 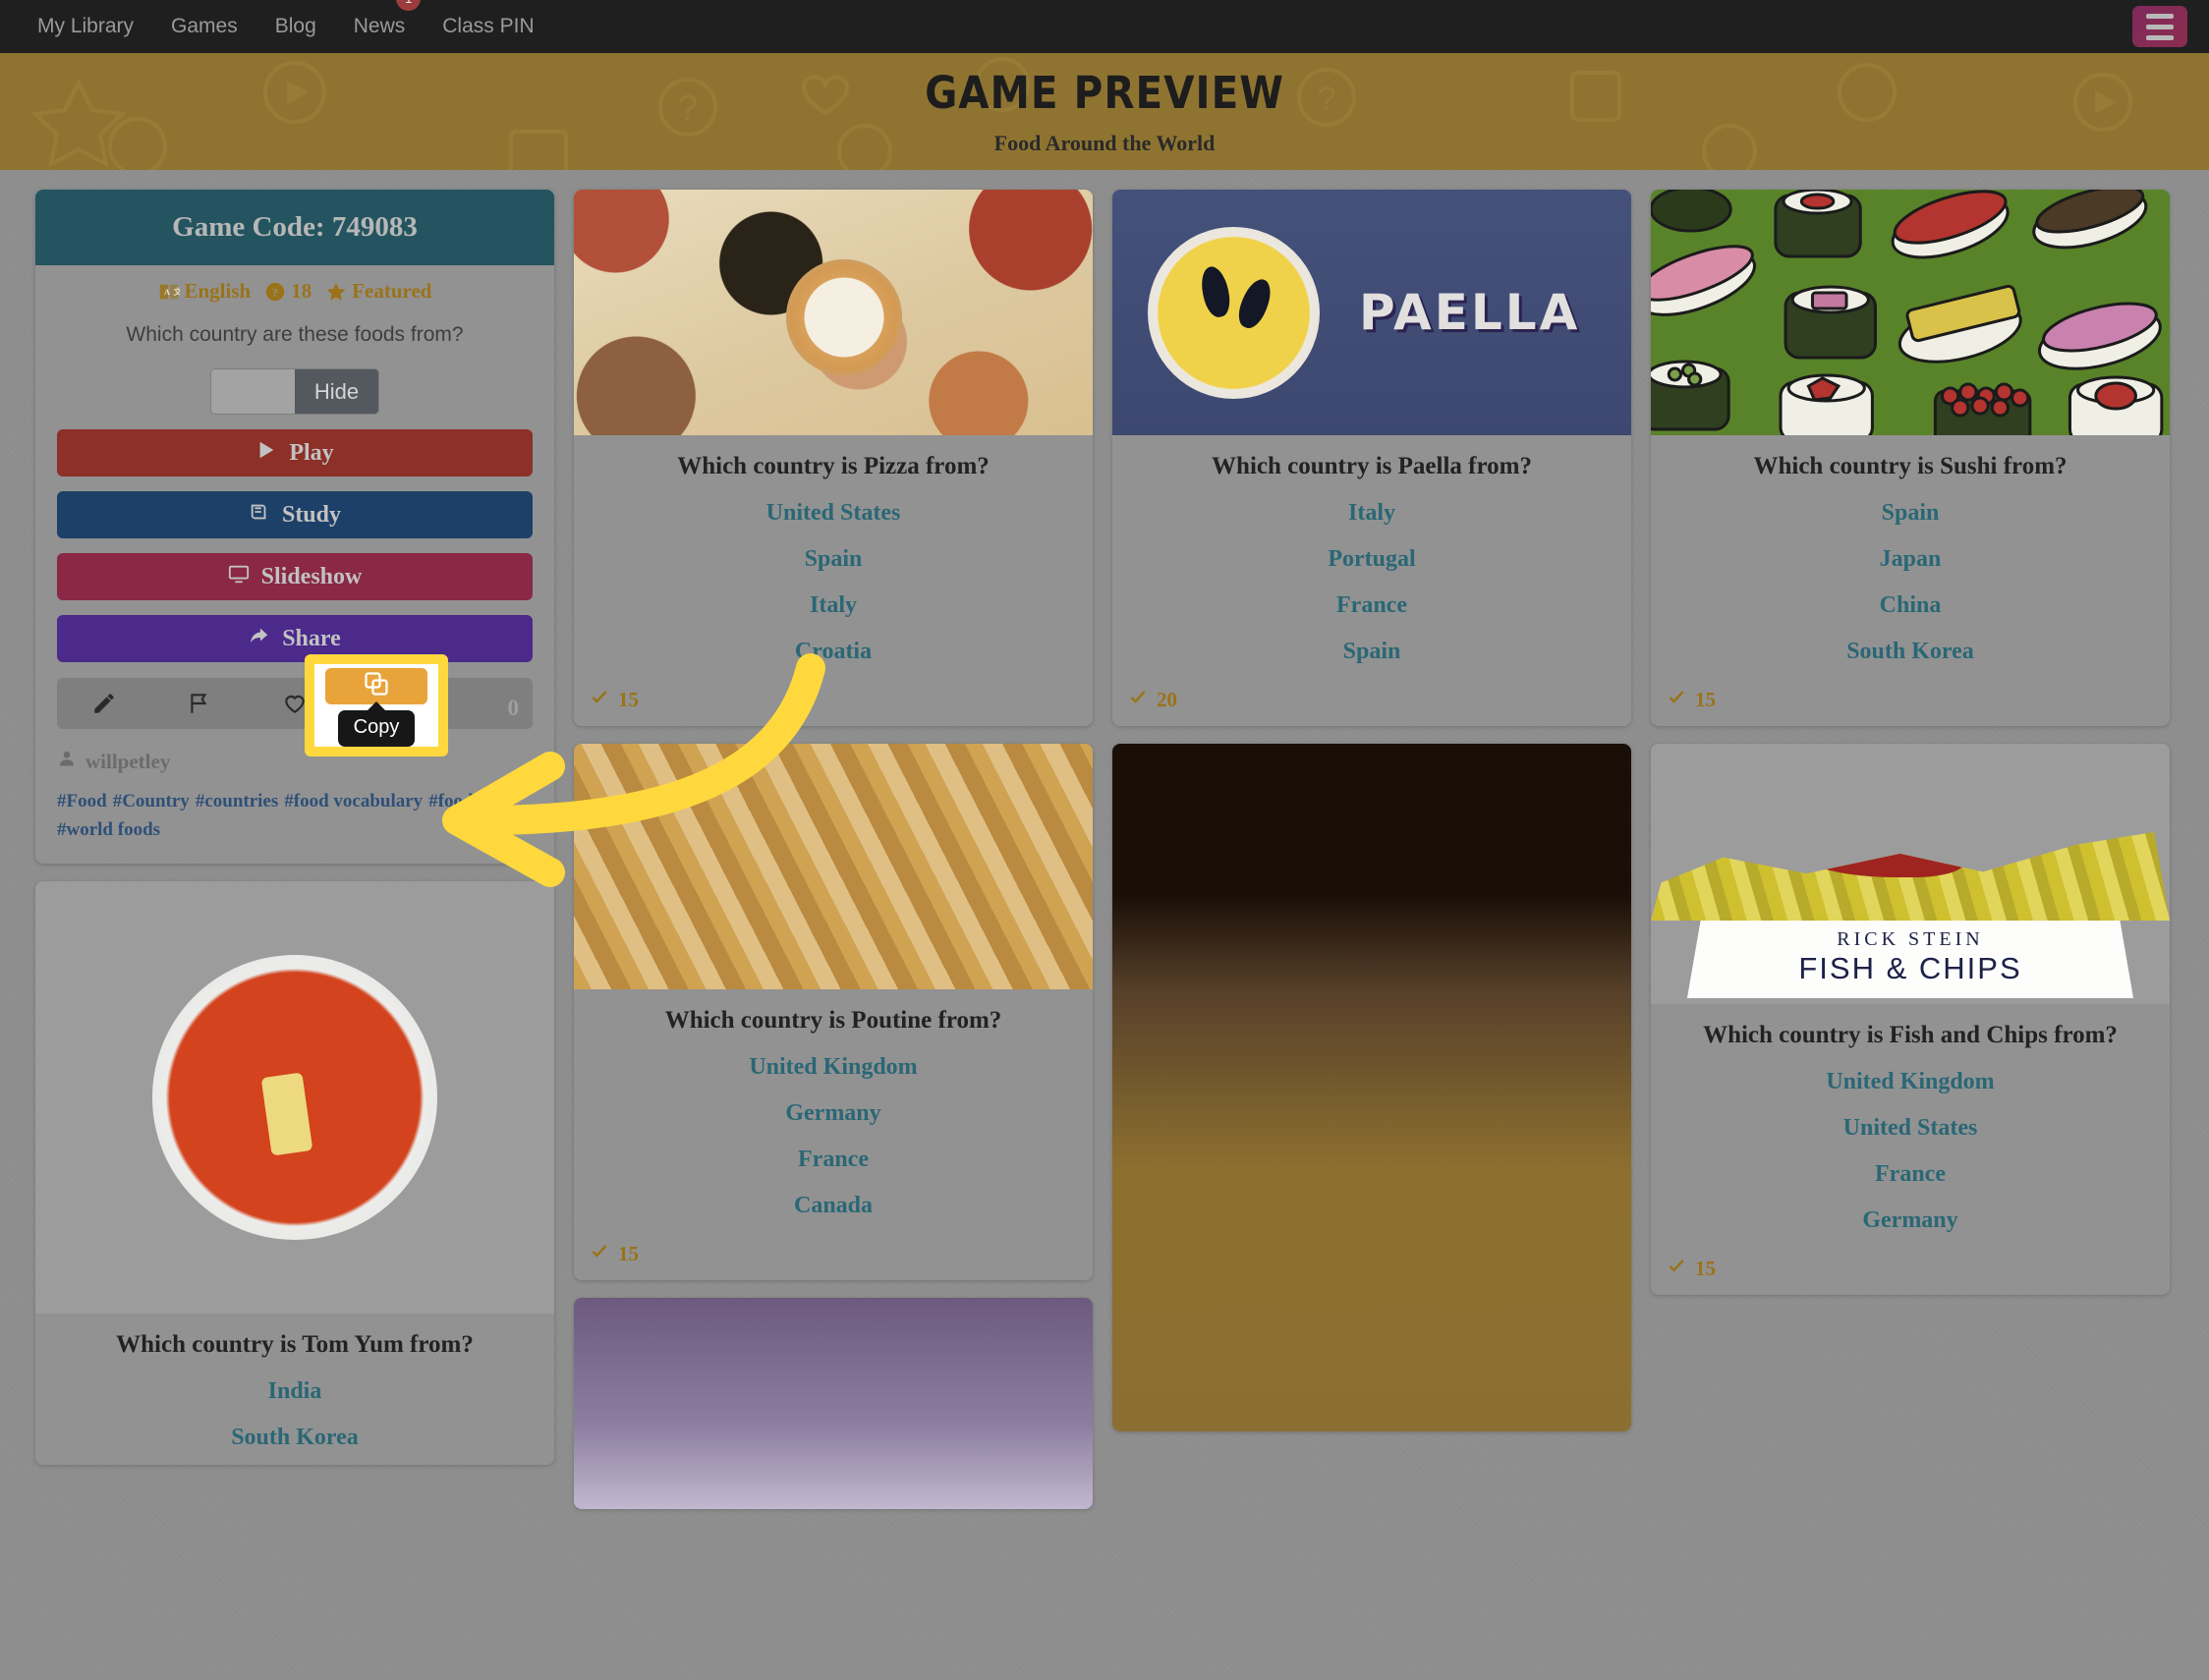 I want to click on sushi-pattern, so click(x=1910, y=312).